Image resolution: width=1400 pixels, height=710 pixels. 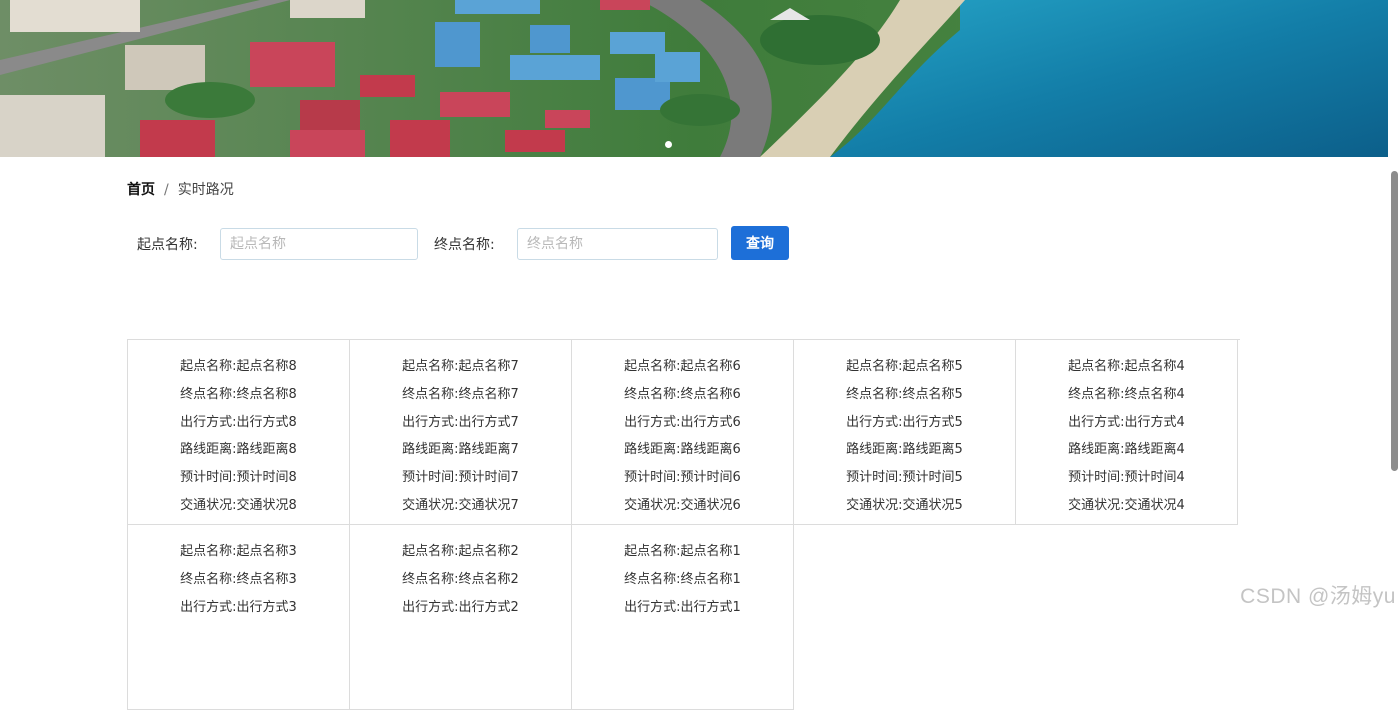 I want to click on travel-mode-text: 出行方式:出行方式3, so click(x=238, y=607).